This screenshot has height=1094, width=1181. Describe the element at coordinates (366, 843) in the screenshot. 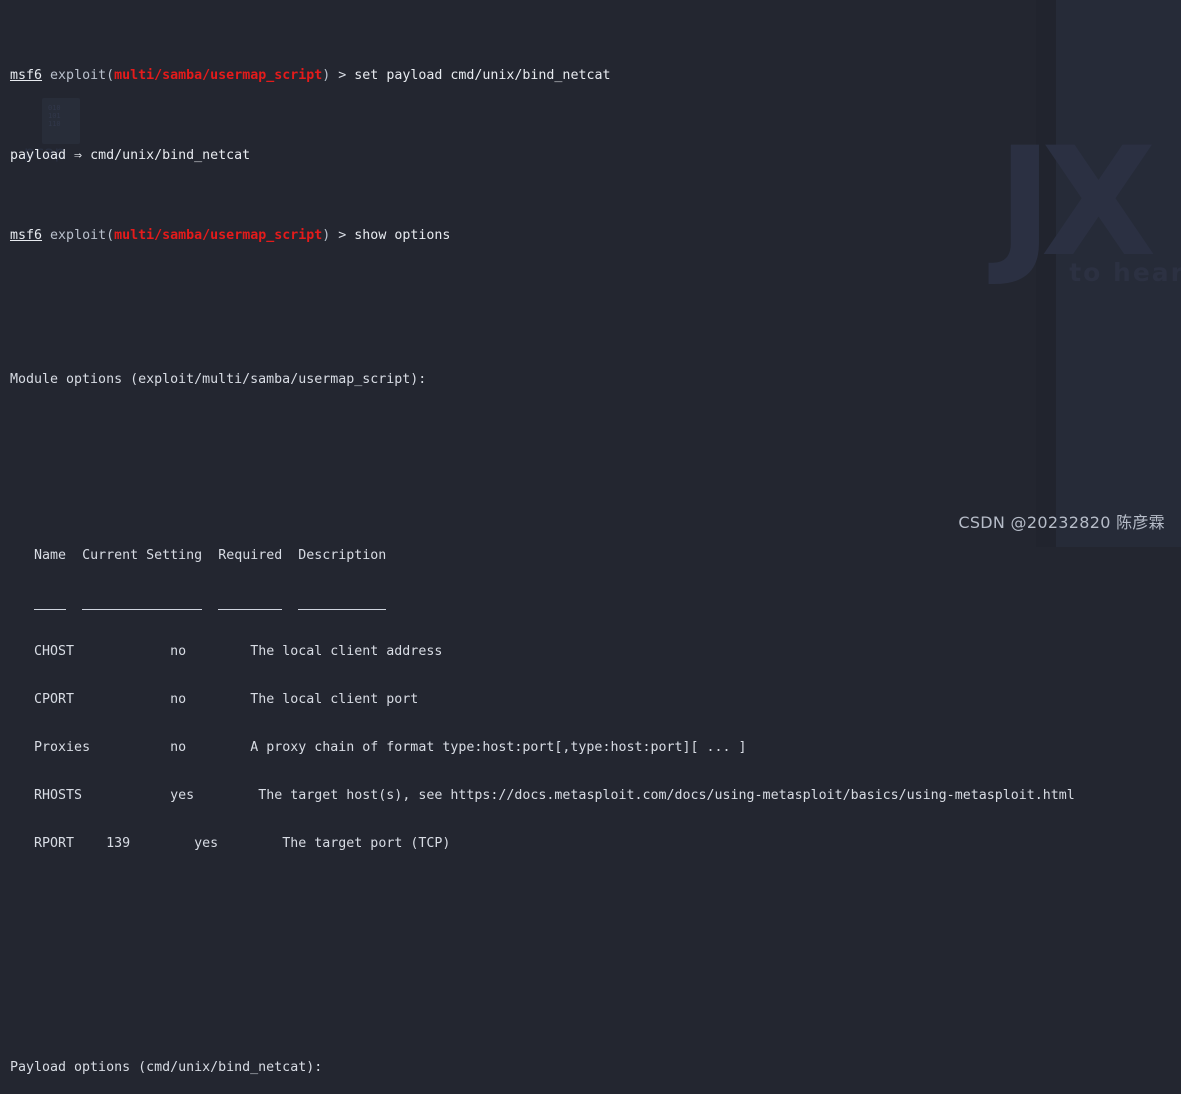

I see `cell-description: The target port (TCP)` at that location.